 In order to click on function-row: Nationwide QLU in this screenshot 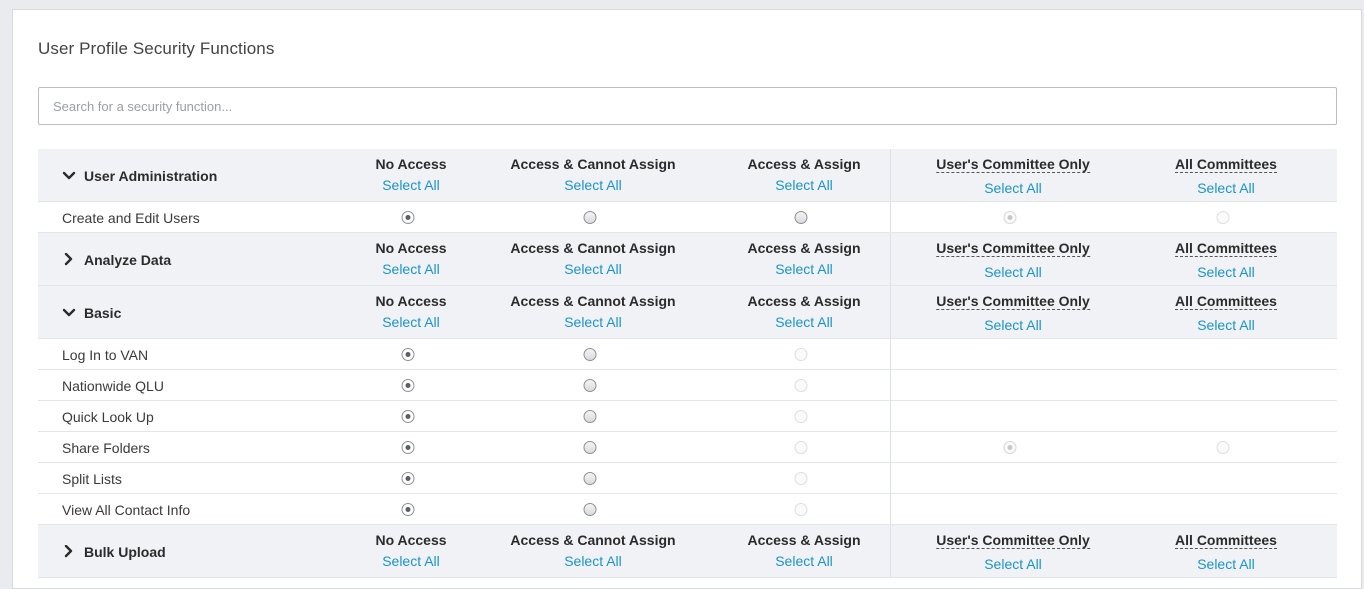, I will do `click(687, 385)`.